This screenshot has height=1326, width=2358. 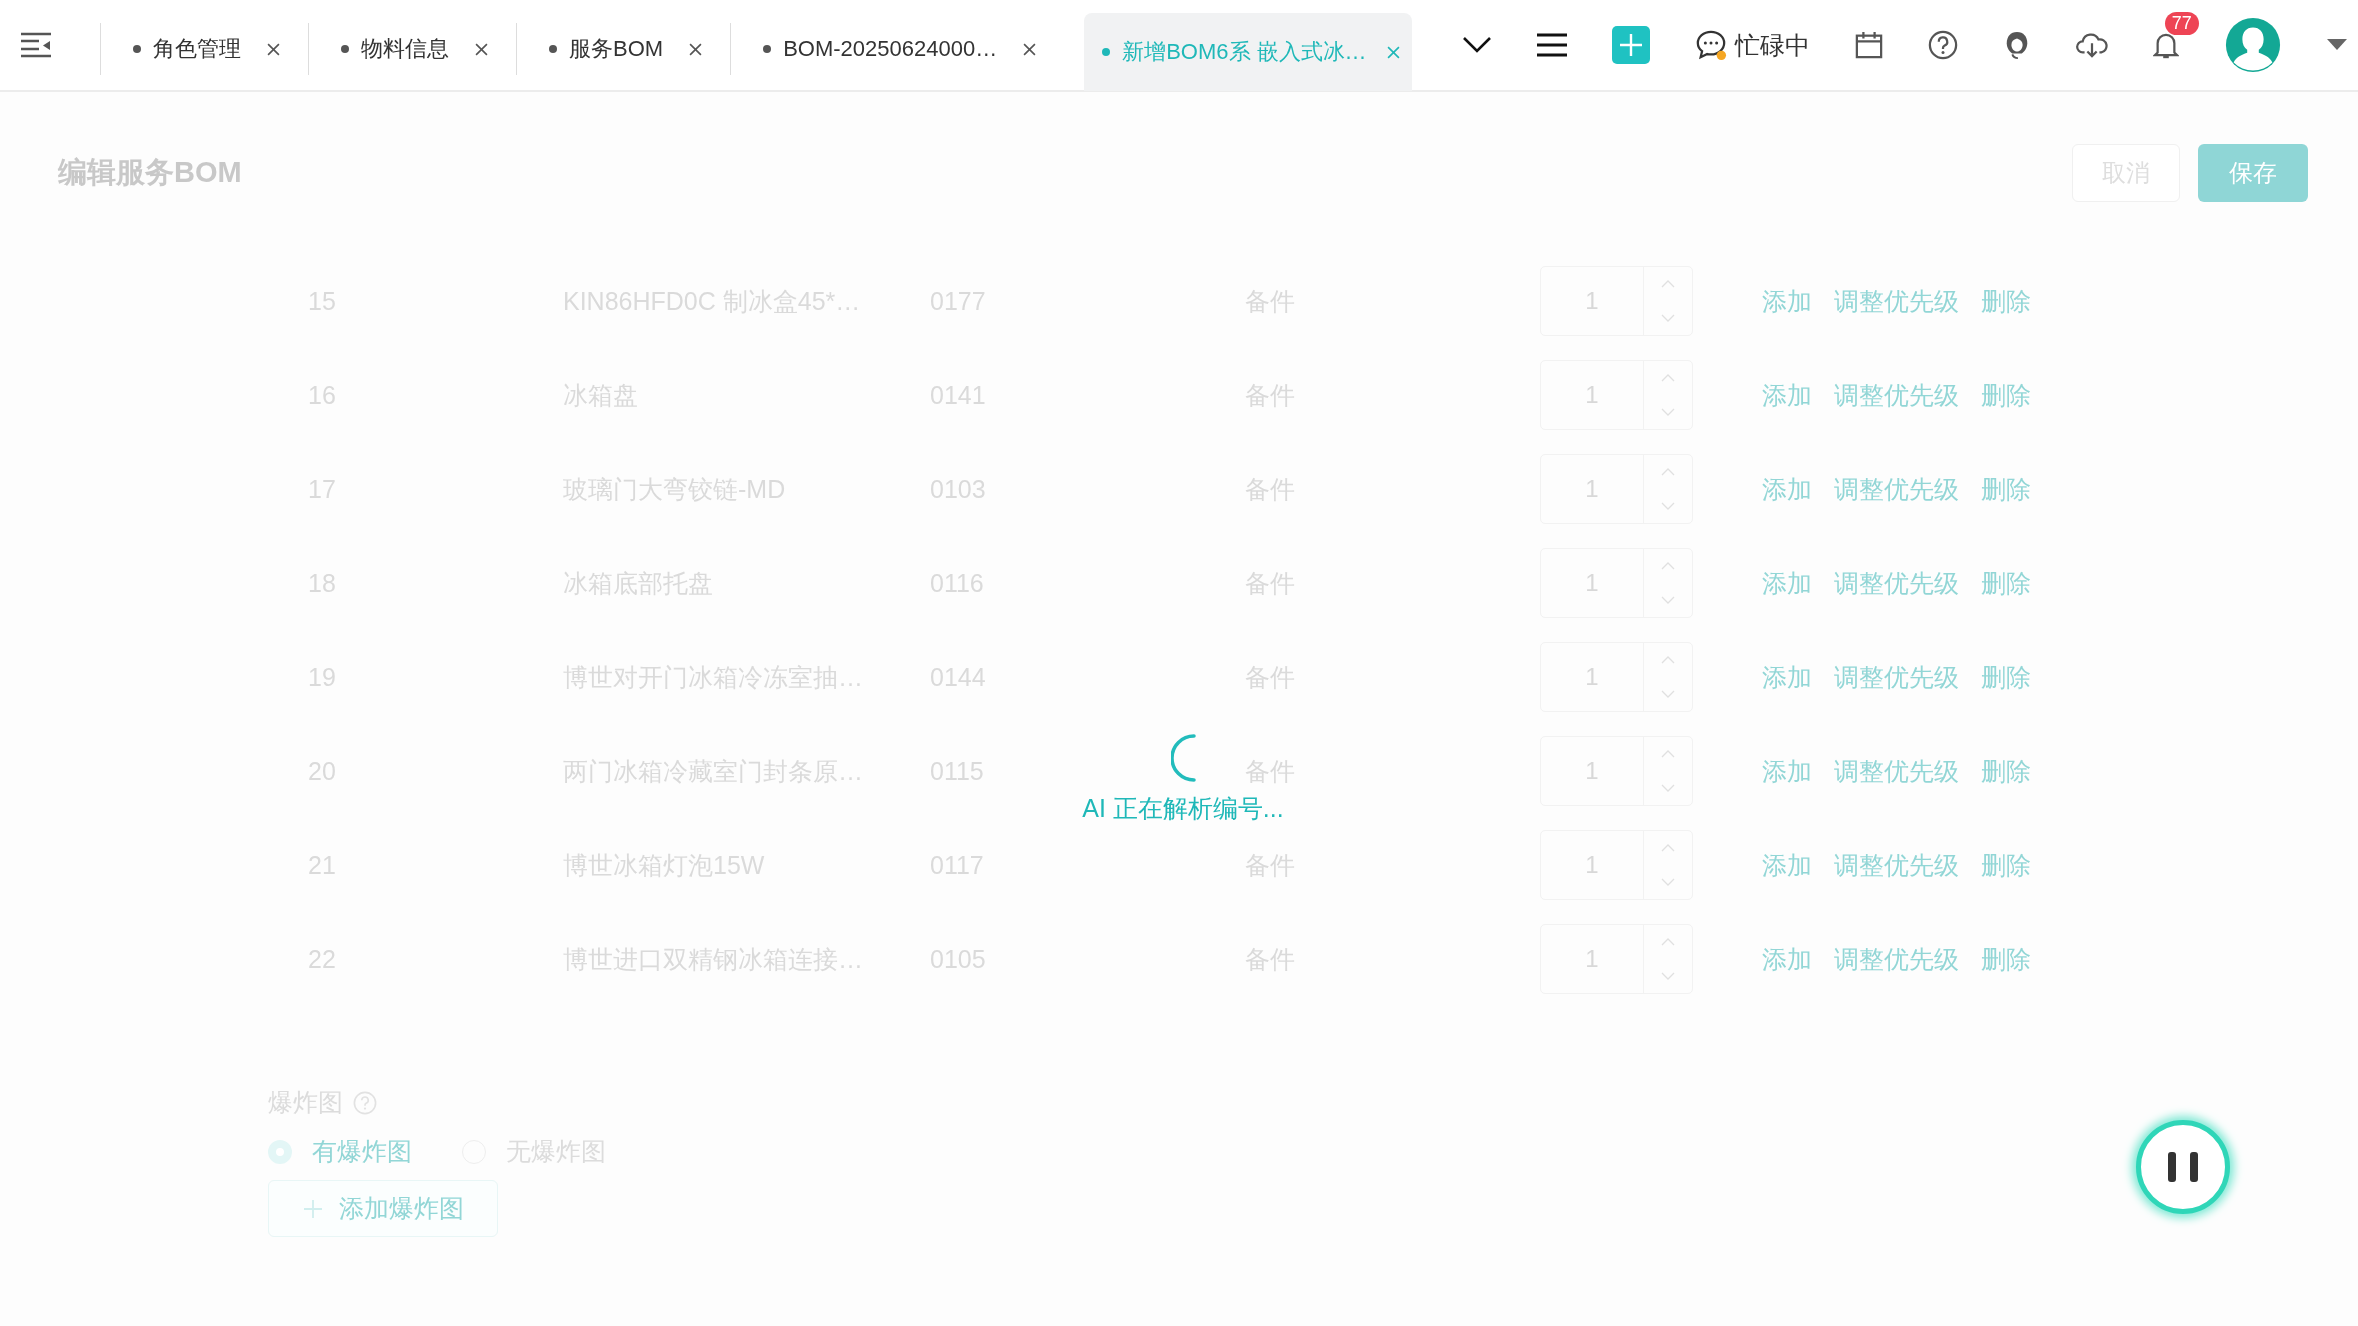 What do you see at coordinates (1868, 45) in the screenshot?
I see `calendar-icon` at bounding box center [1868, 45].